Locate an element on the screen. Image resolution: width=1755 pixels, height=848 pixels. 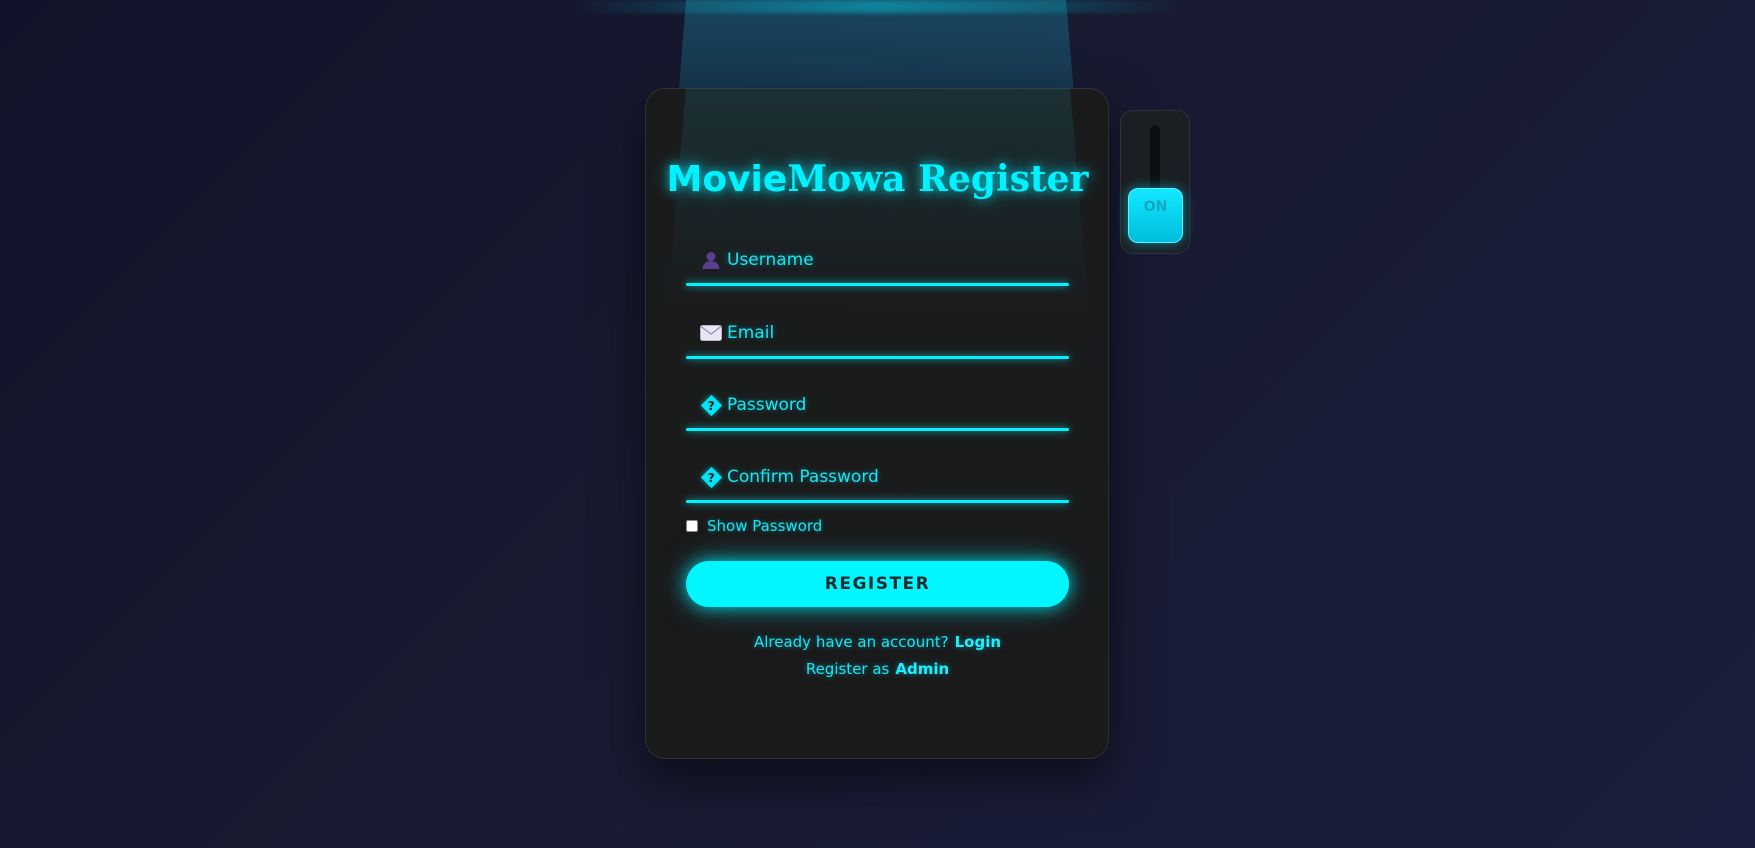
admin-prompt-text: Register as is located at coordinates (847, 669).